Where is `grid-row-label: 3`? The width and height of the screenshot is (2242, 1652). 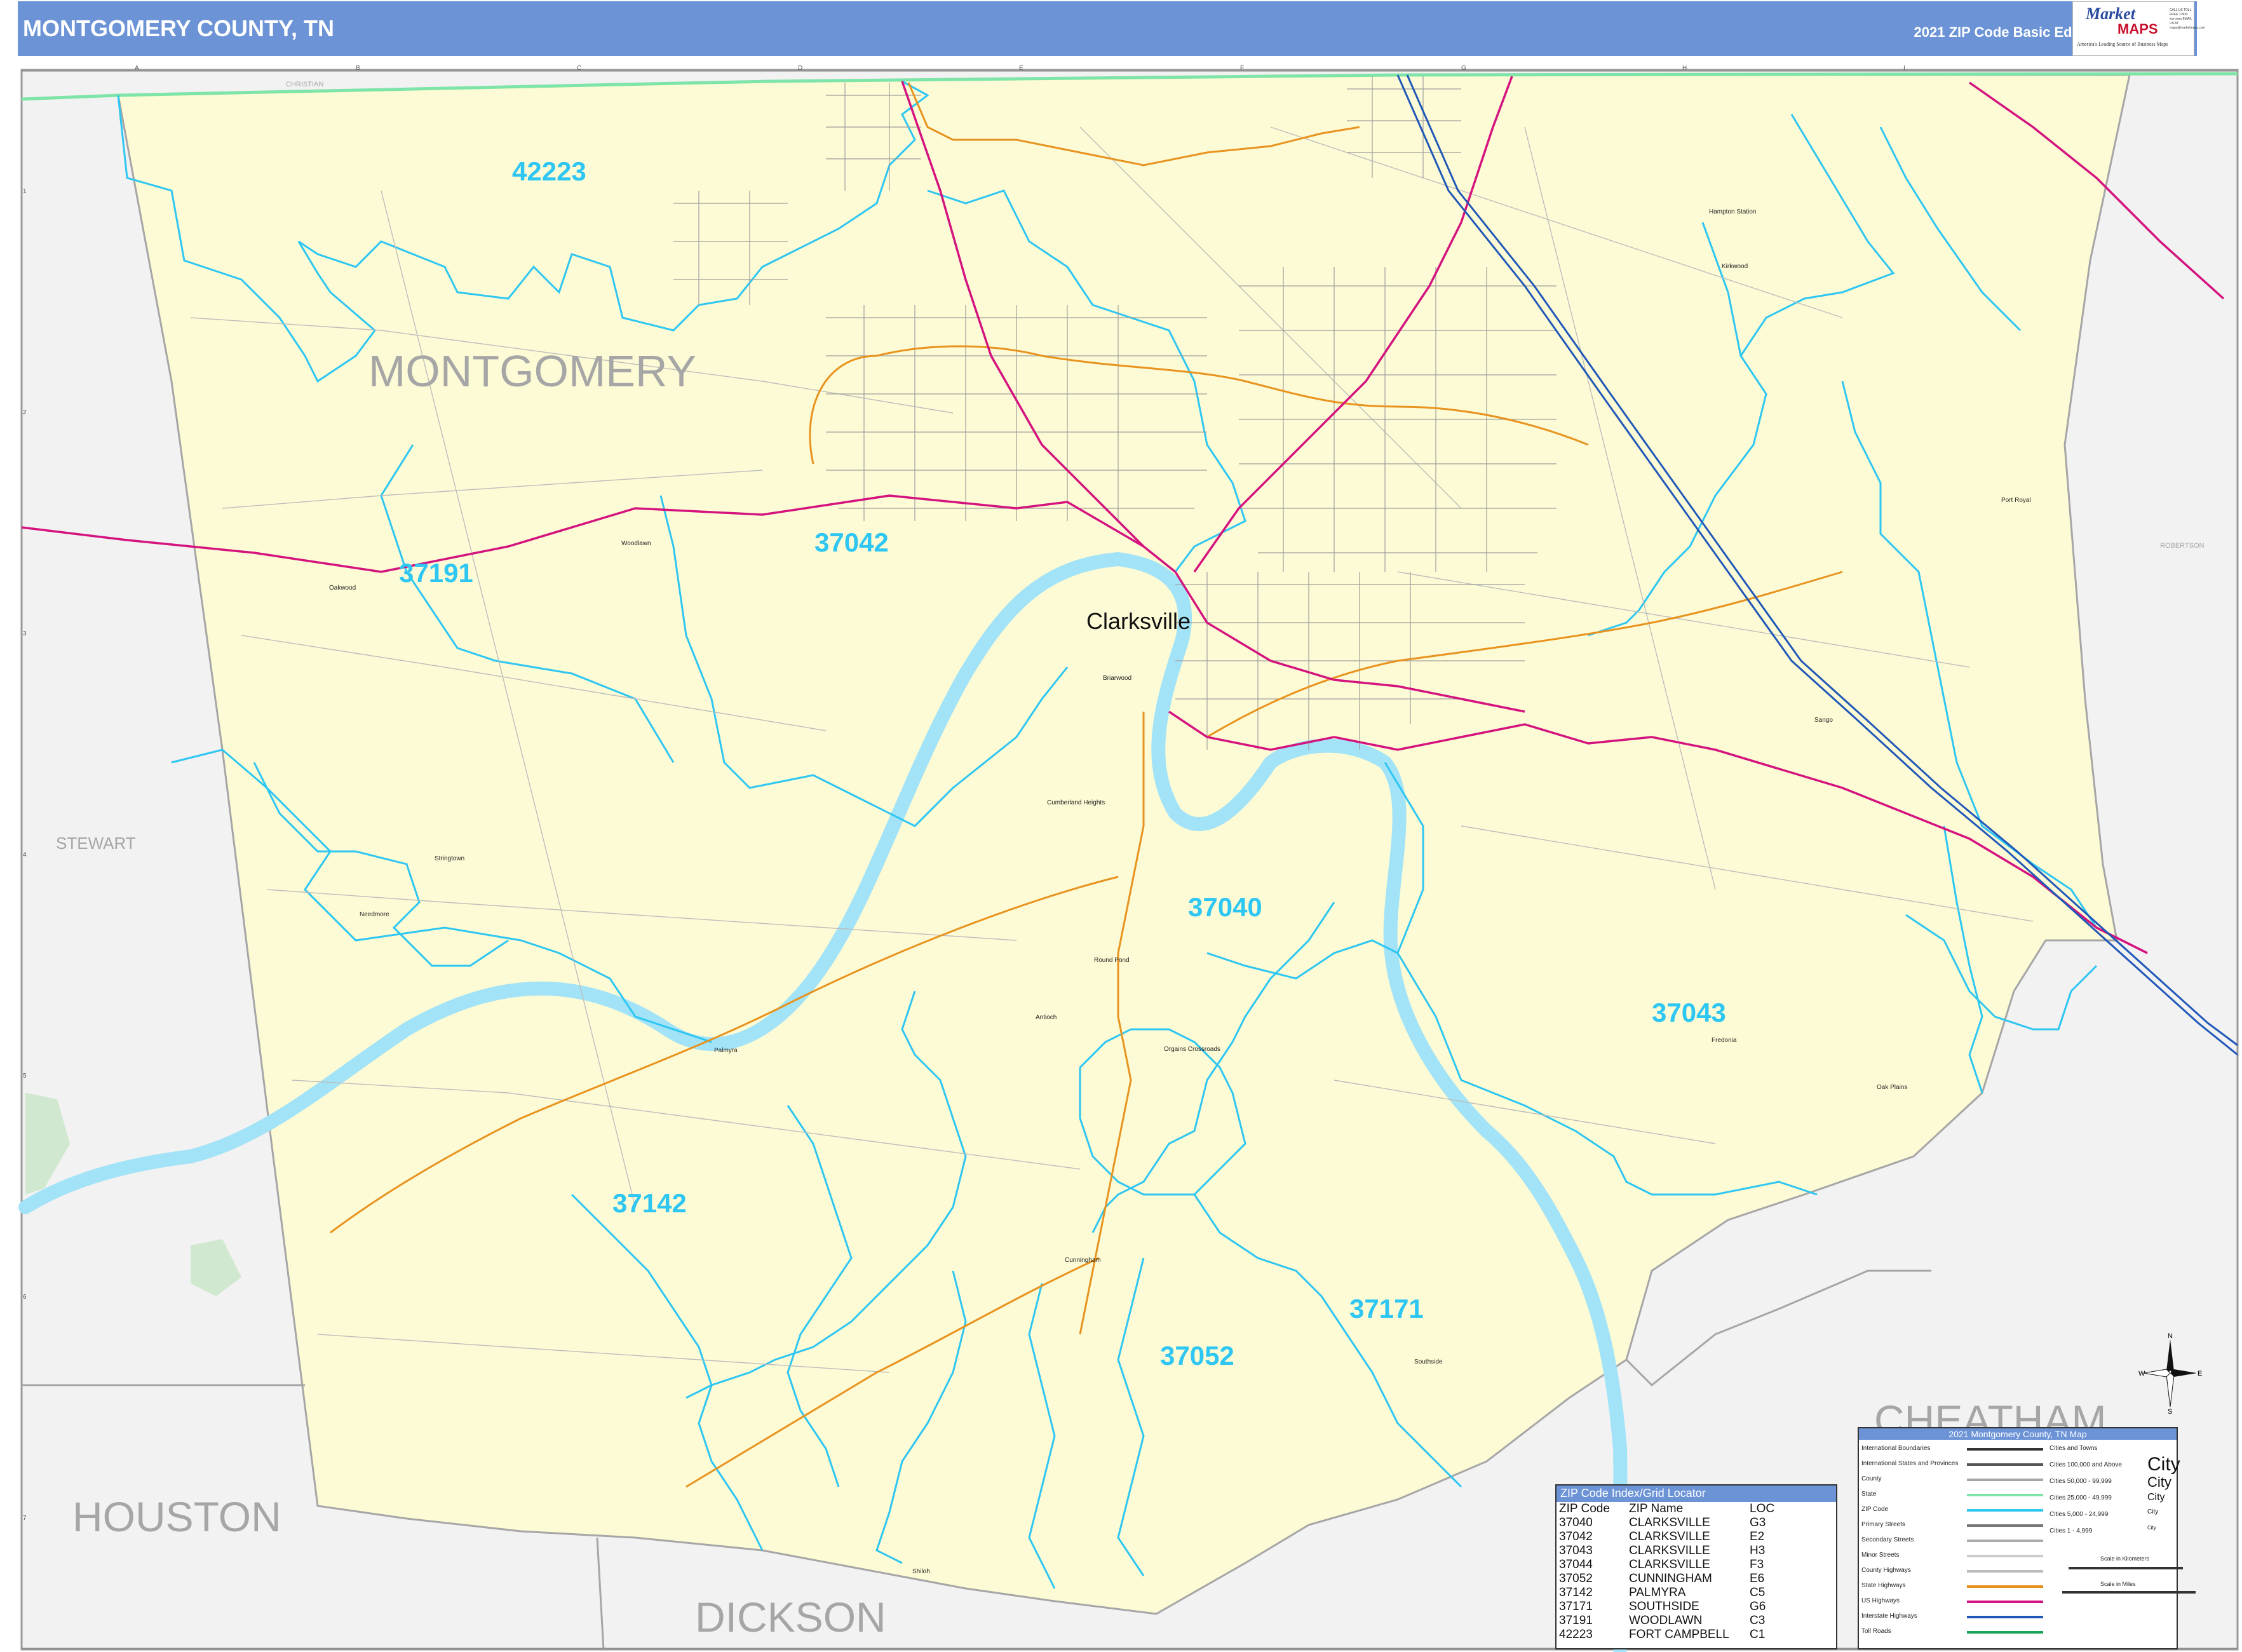
grid-row-label: 3 is located at coordinates (25, 634).